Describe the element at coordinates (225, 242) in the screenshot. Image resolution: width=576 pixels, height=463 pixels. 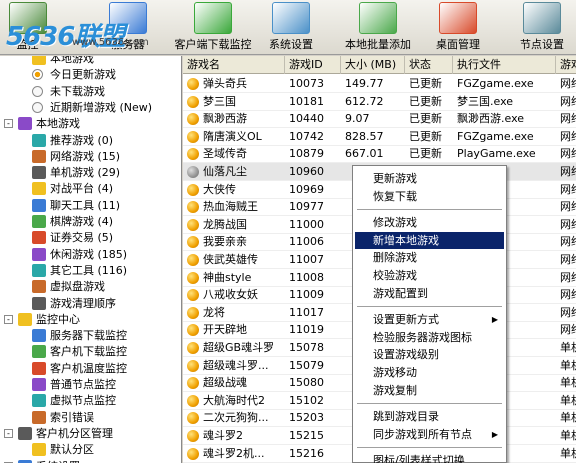
I see `table-cell: 我要亲亲` at that location.